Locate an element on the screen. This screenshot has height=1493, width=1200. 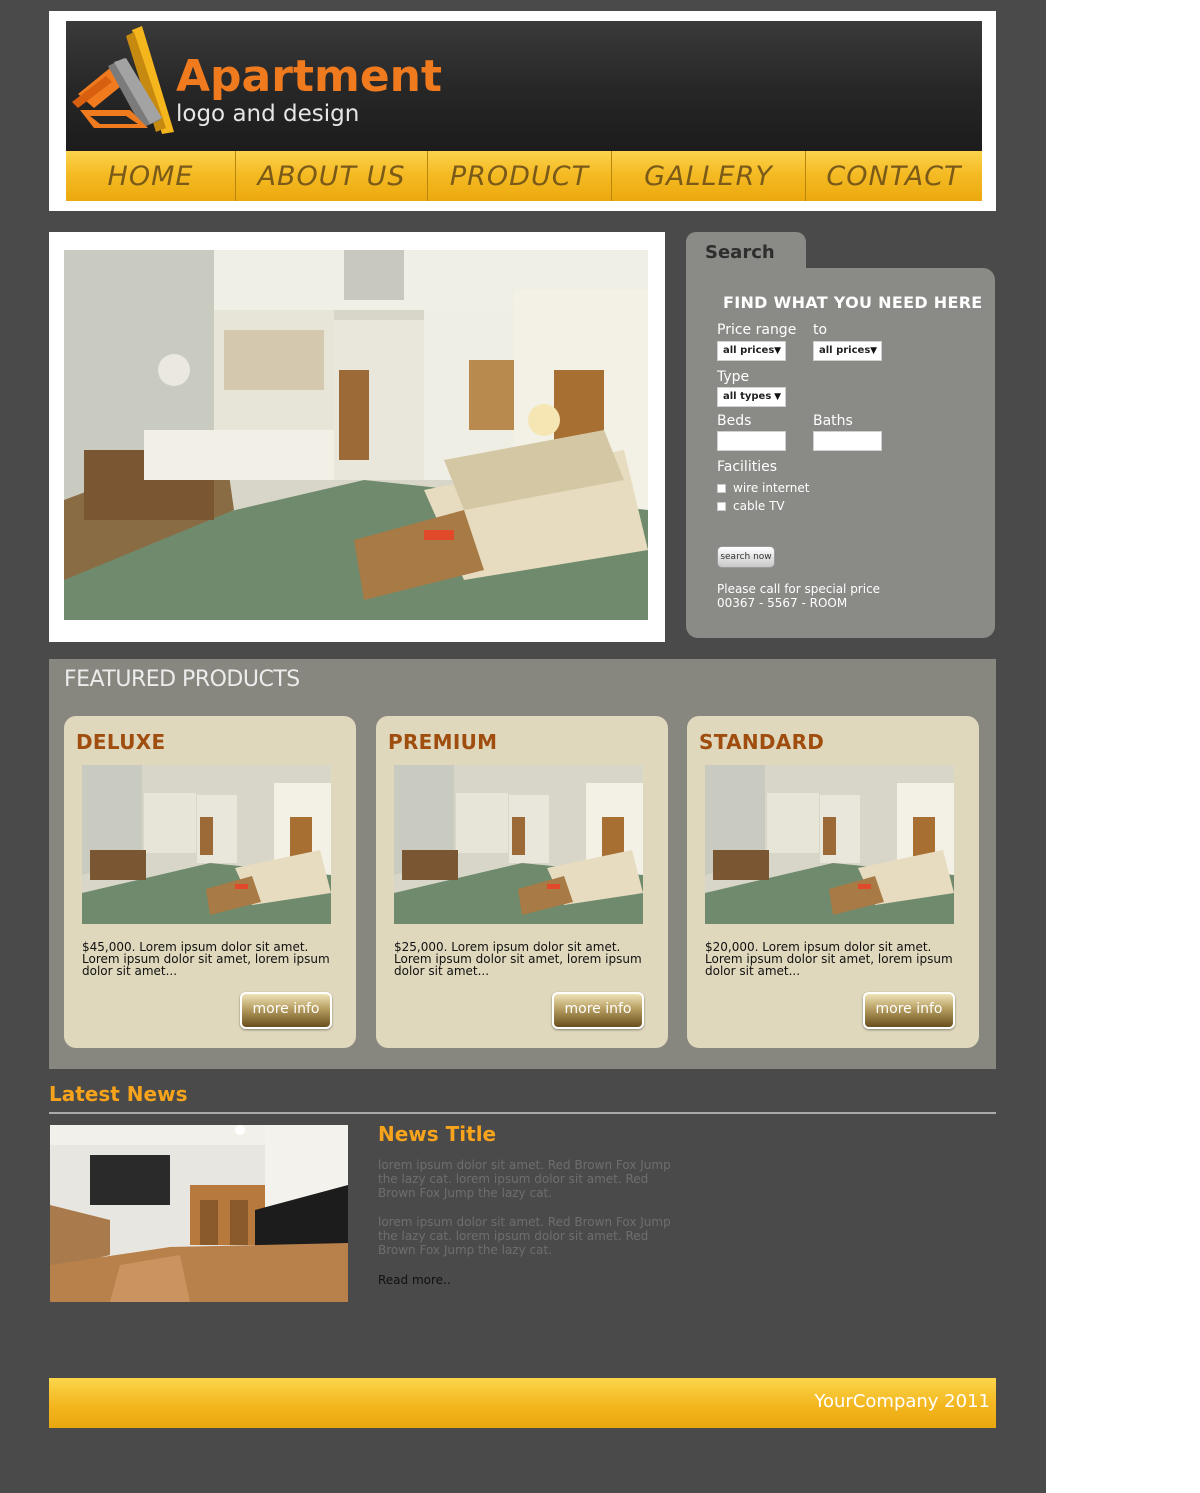
news-title: News Title is located at coordinates (437, 1134).